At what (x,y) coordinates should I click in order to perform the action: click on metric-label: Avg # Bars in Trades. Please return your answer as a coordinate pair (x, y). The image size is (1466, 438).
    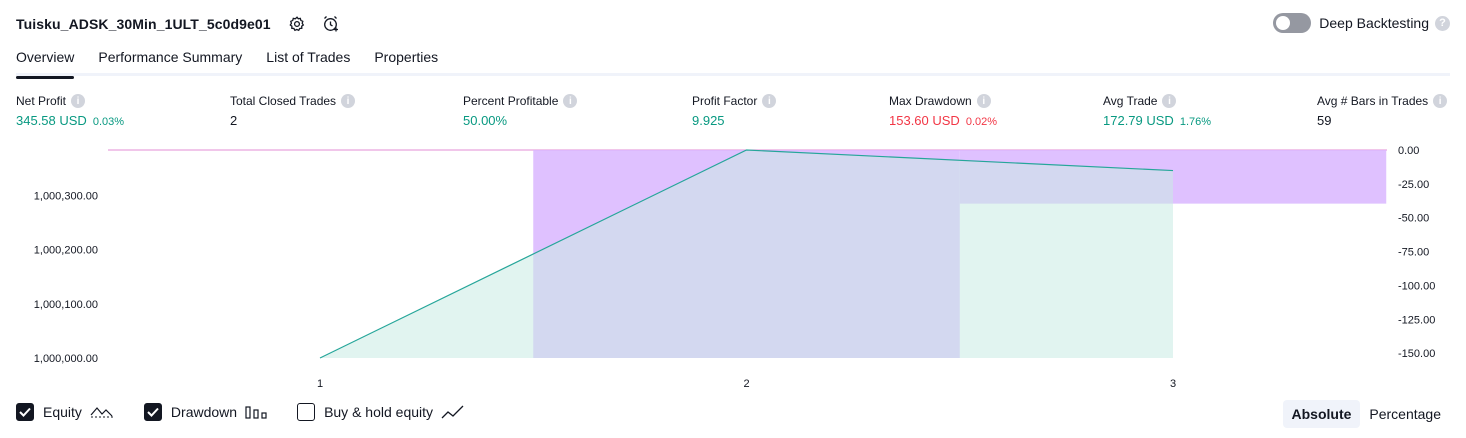
    Looking at the image, I should click on (1373, 101).